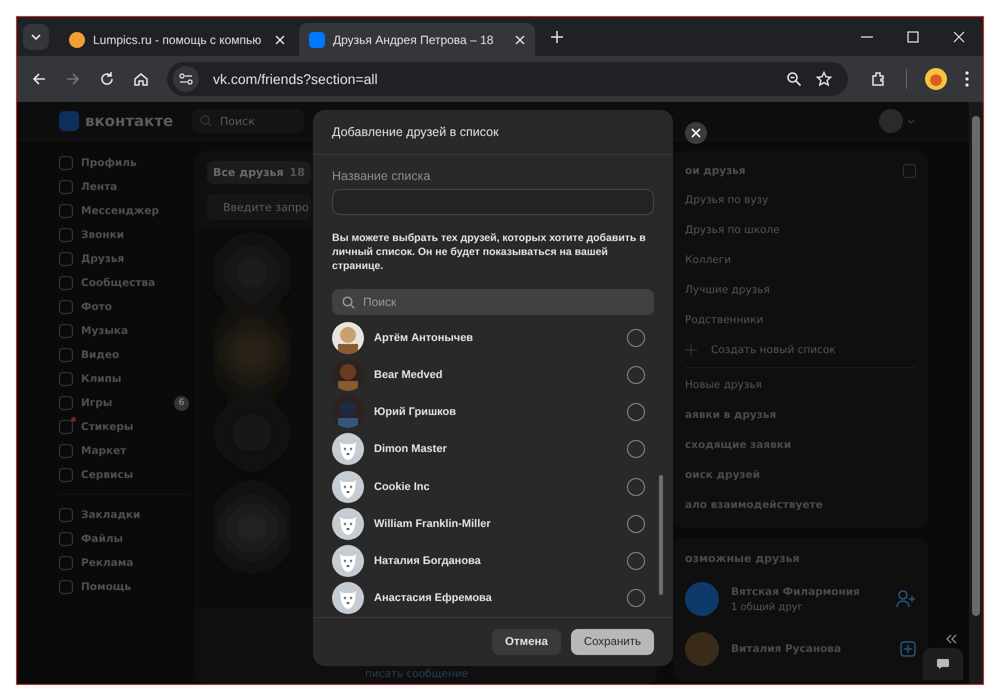 This screenshot has width=1000, height=700. I want to click on collapse-icon, so click(951, 639).